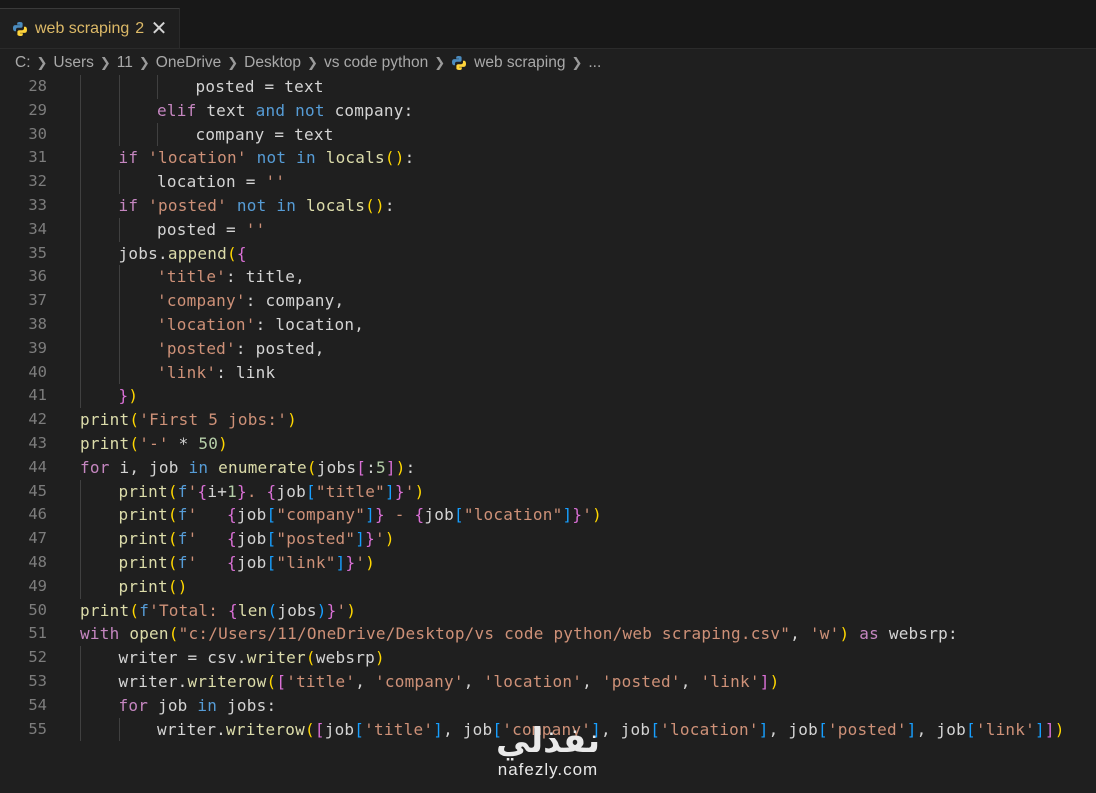 The height and width of the screenshot is (793, 1096). Describe the element at coordinates (163, 658) in the screenshot. I see `code-token: writer =` at that location.